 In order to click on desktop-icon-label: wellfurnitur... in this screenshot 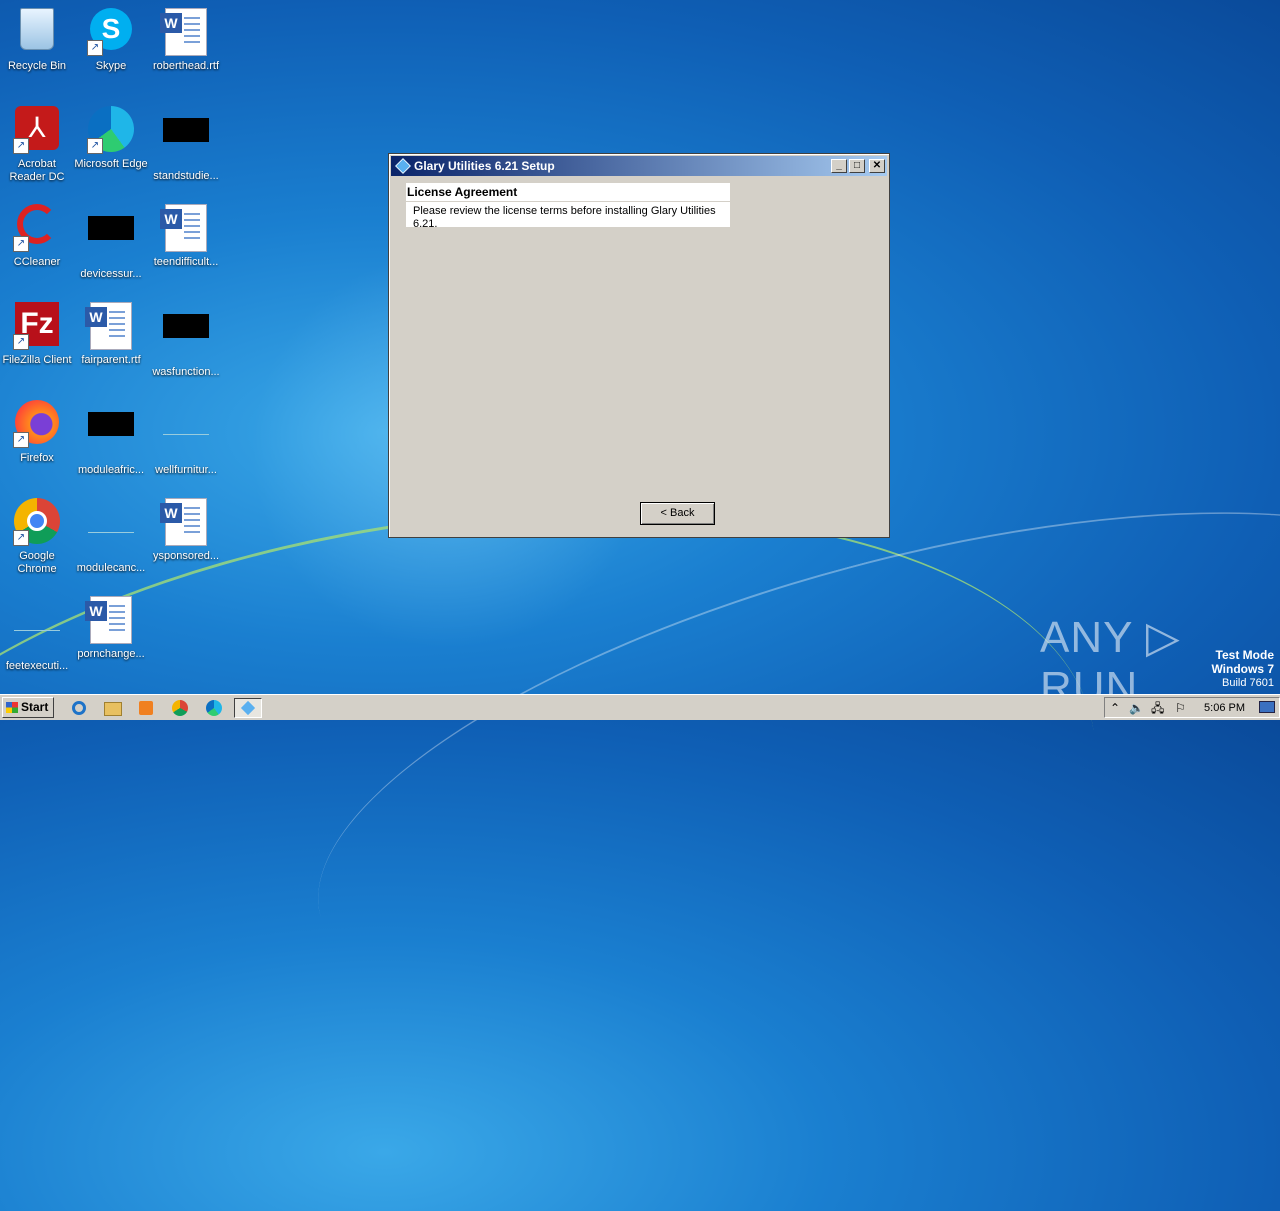, I will do `click(186, 470)`.